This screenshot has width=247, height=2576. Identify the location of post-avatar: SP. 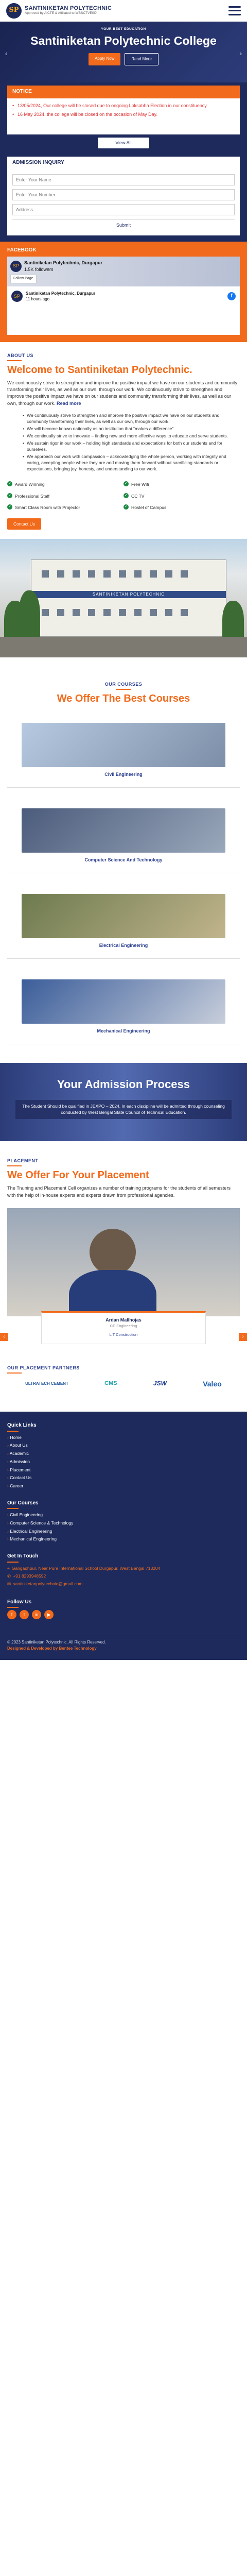
(17, 296).